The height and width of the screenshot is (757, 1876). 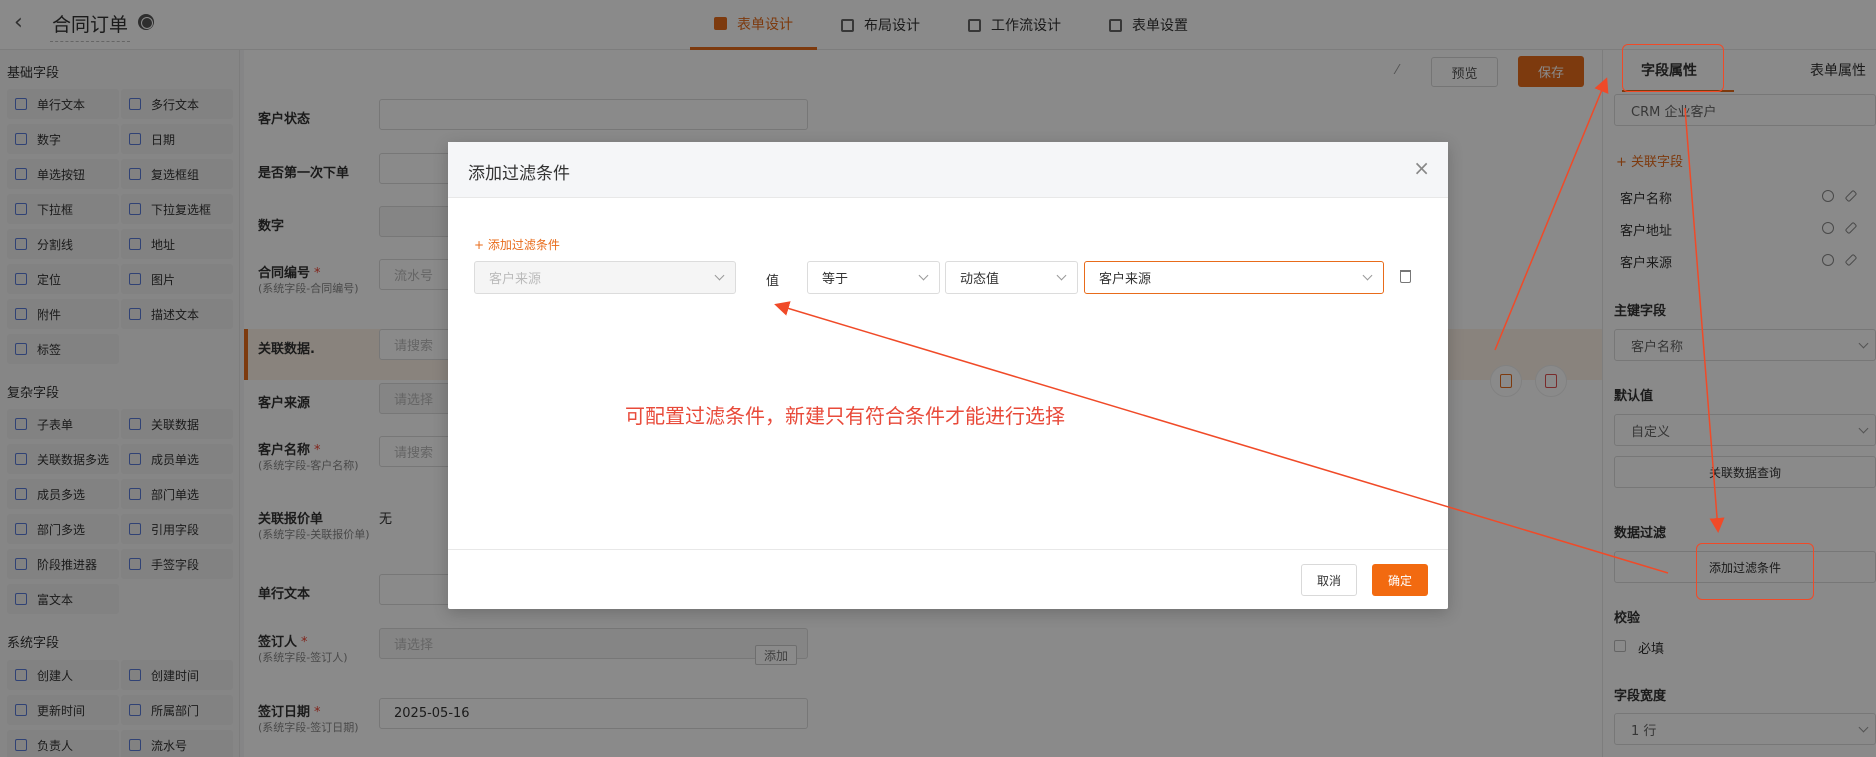 I want to click on dialog-header: 添加过滤条件 ×, so click(x=948, y=170).